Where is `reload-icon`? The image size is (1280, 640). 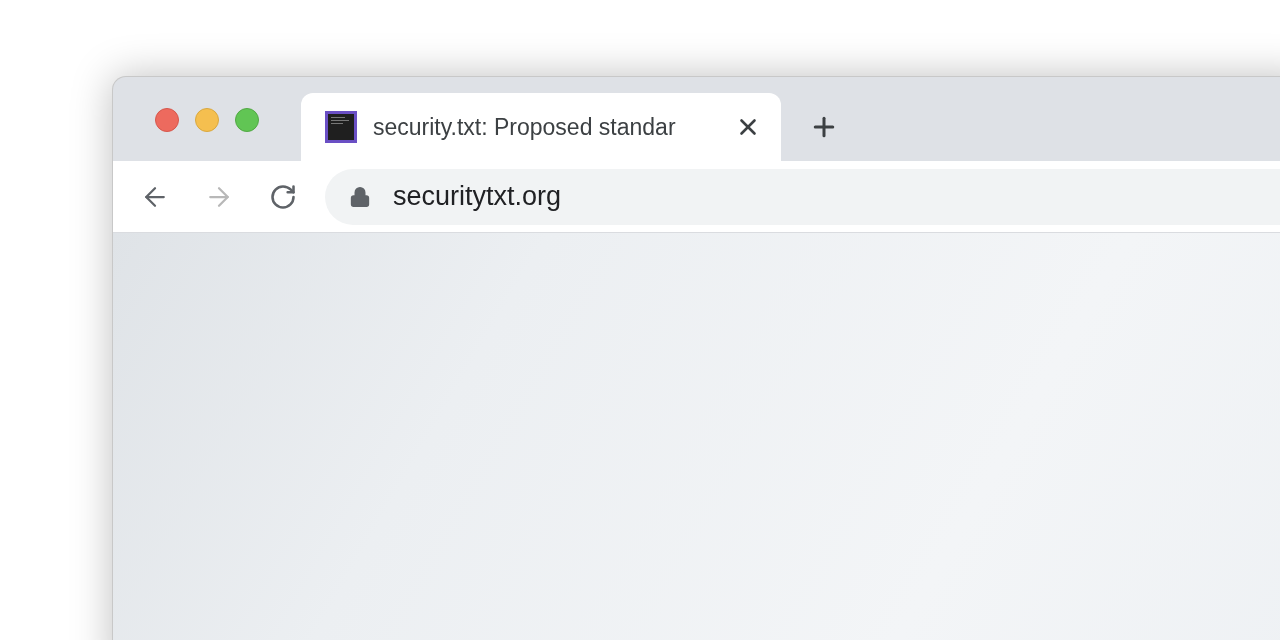 reload-icon is located at coordinates (283, 196).